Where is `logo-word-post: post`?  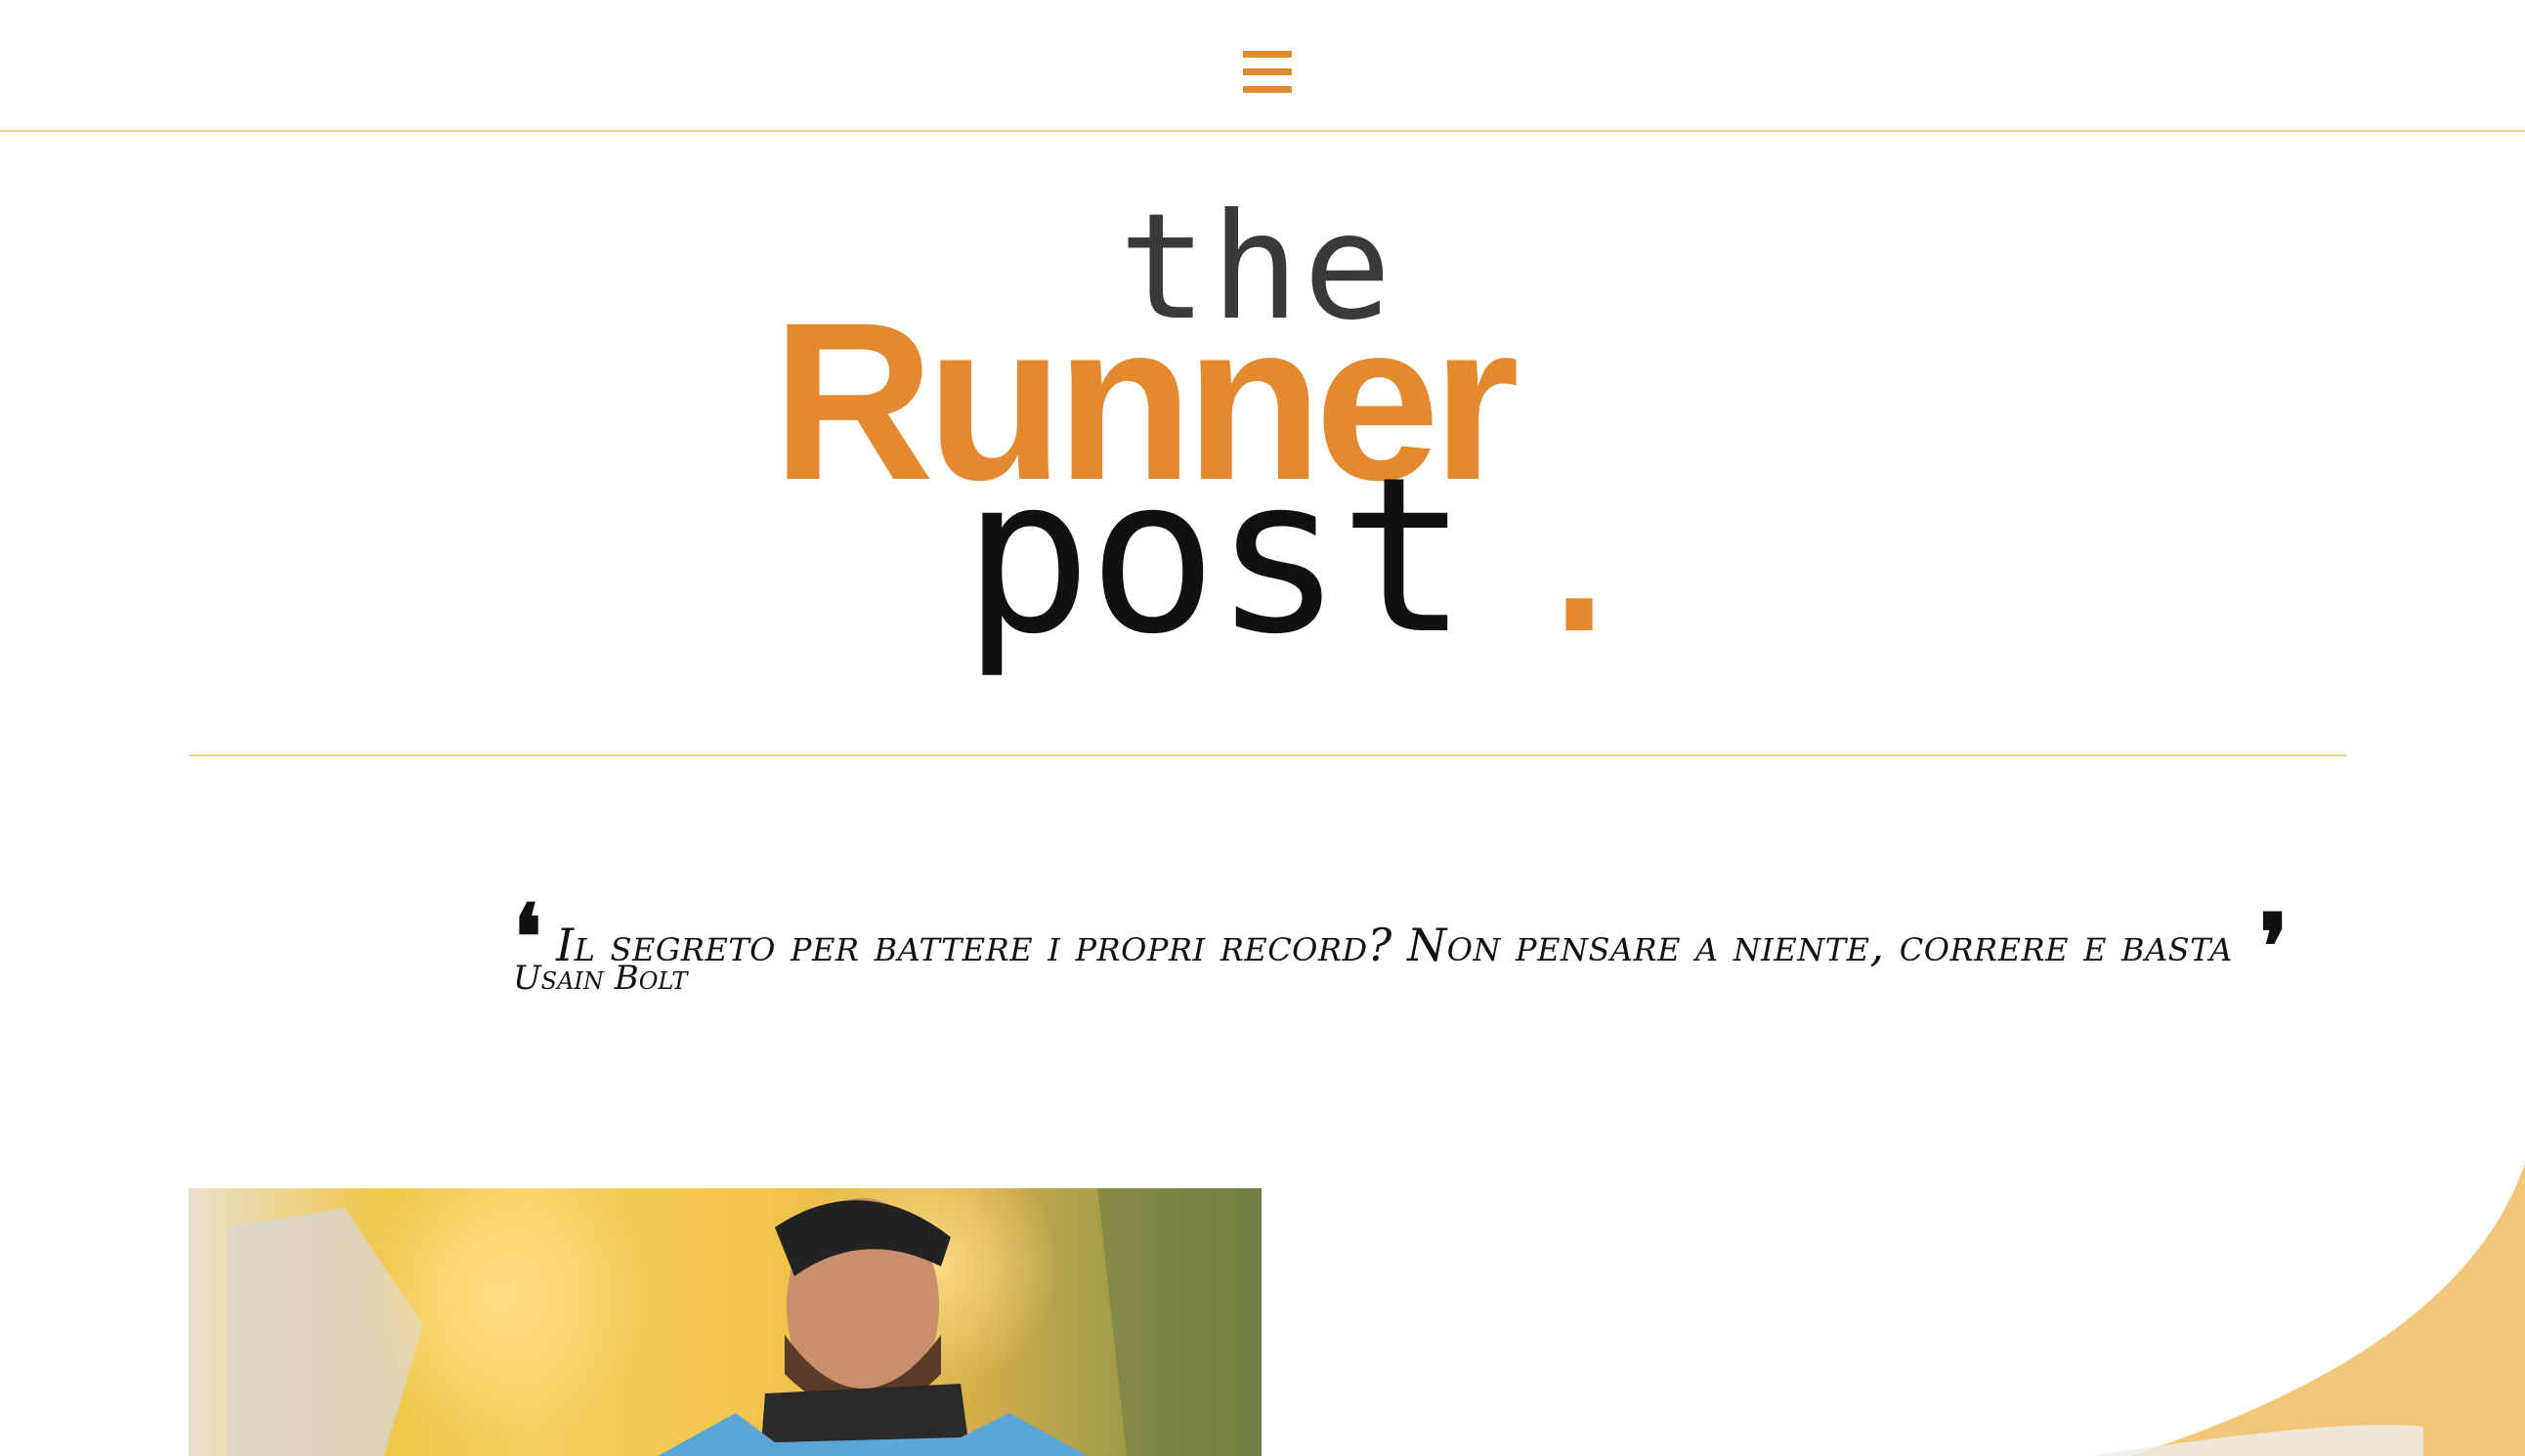 logo-word-post: post is located at coordinates (1214, 556).